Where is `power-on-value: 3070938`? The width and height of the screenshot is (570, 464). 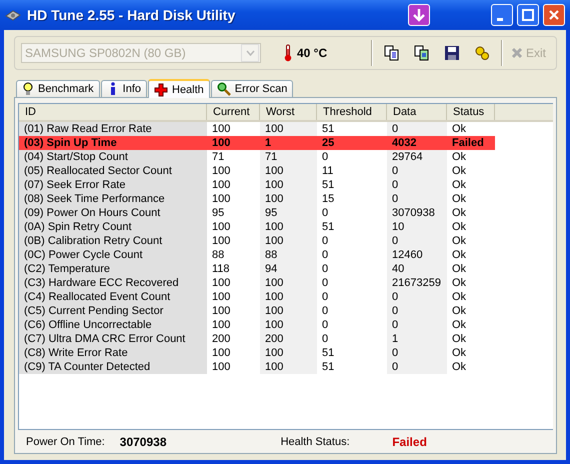 power-on-value: 3070938 is located at coordinates (144, 441).